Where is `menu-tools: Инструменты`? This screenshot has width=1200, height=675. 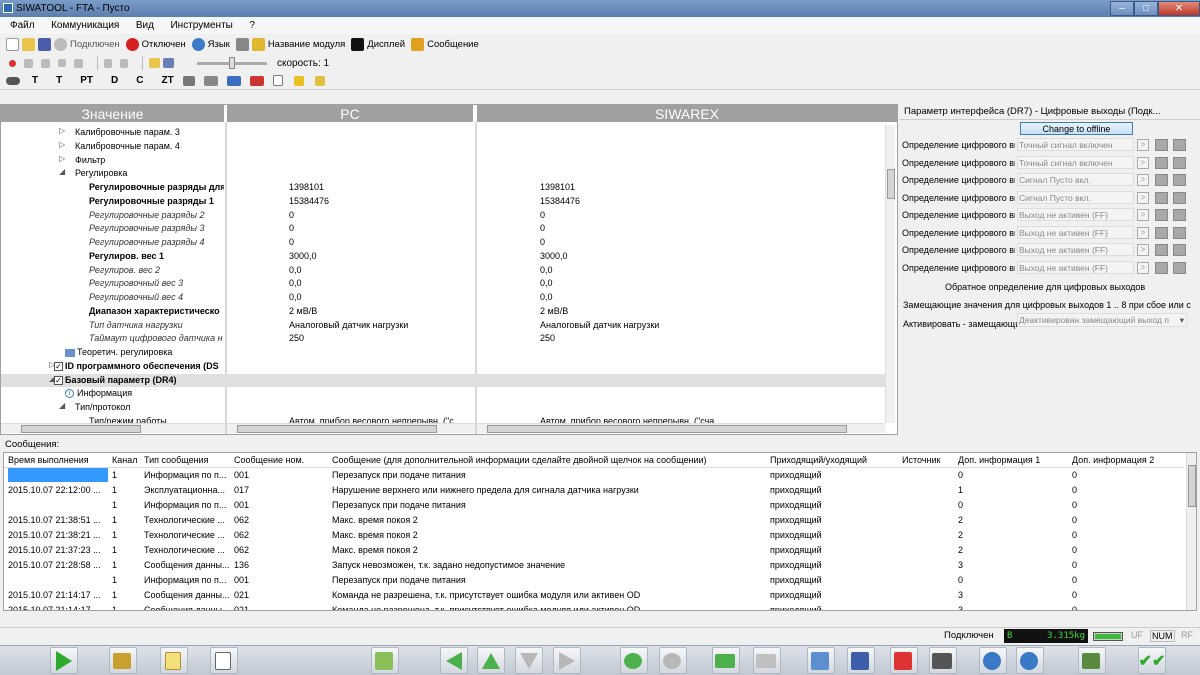 menu-tools: Инструменты is located at coordinates (201, 25).